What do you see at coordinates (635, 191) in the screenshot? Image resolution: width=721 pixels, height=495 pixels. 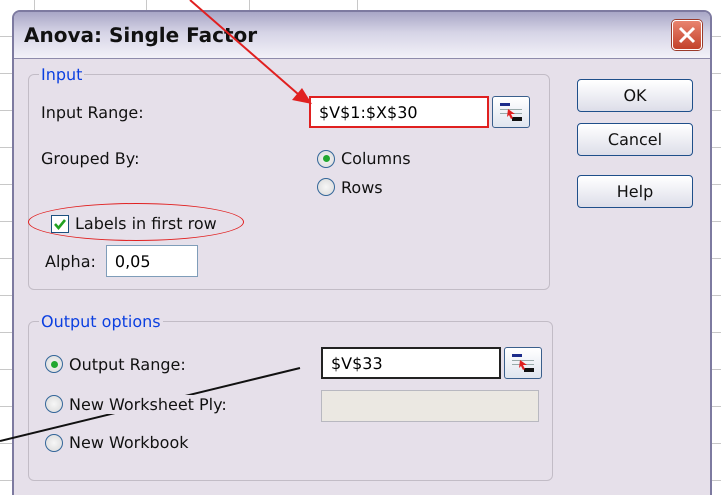 I see `dialog-button: Help` at bounding box center [635, 191].